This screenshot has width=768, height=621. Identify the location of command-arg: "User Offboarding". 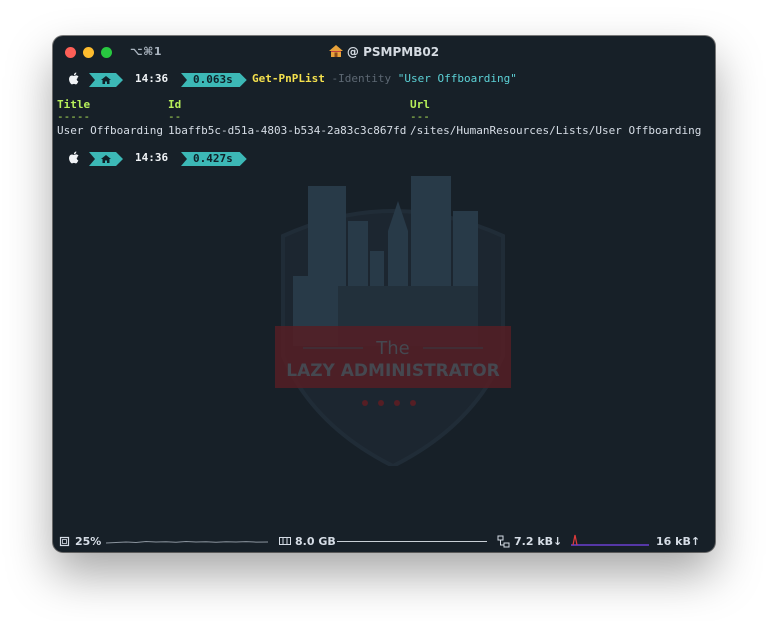
(457, 78).